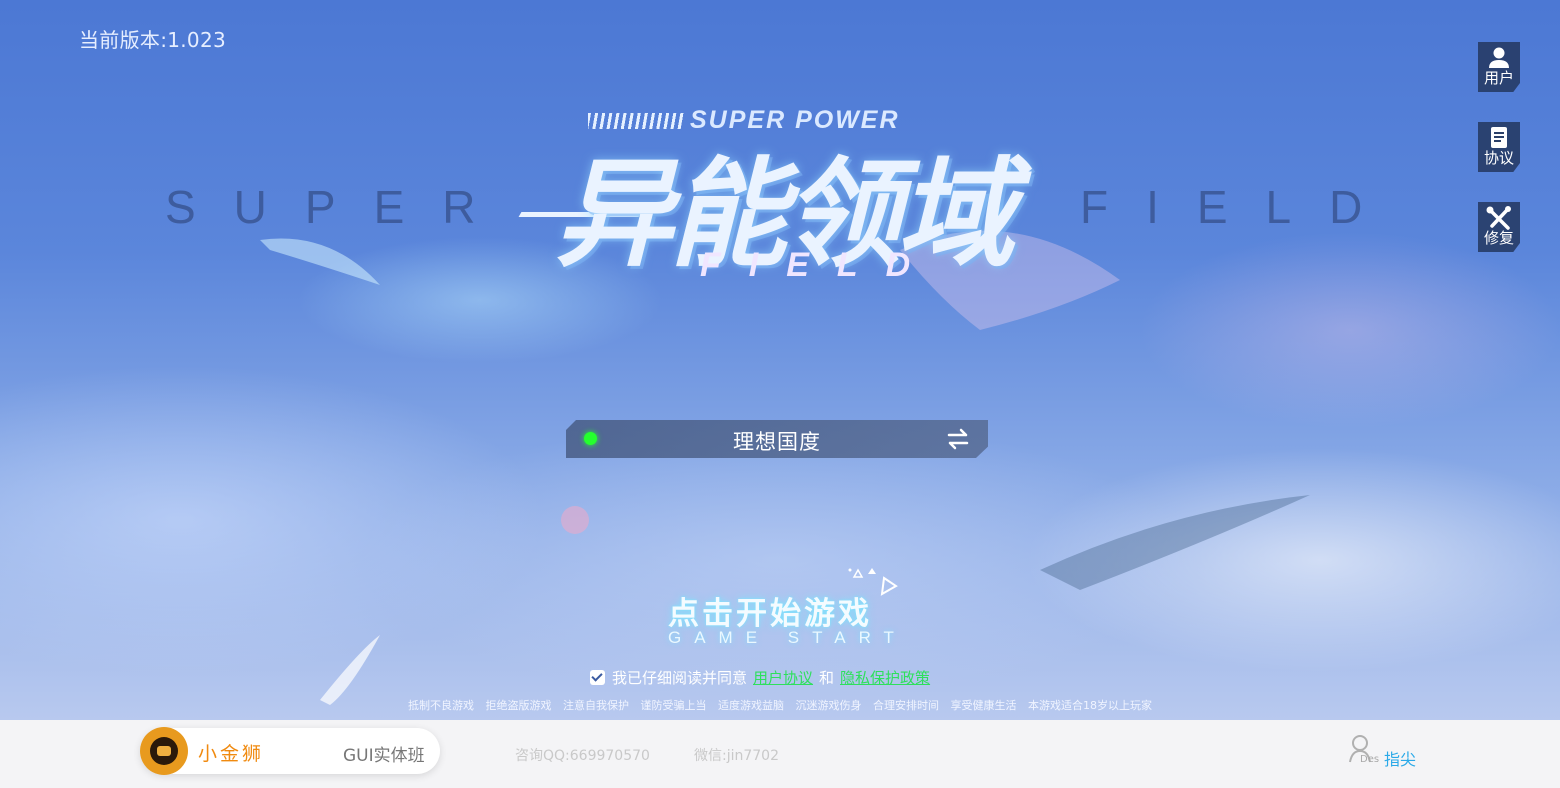 Image resolution: width=1560 pixels, height=788 pixels. What do you see at coordinates (518, 705) in the screenshot?
I see `health-notice-item: 拒绝盗版游戏` at bounding box center [518, 705].